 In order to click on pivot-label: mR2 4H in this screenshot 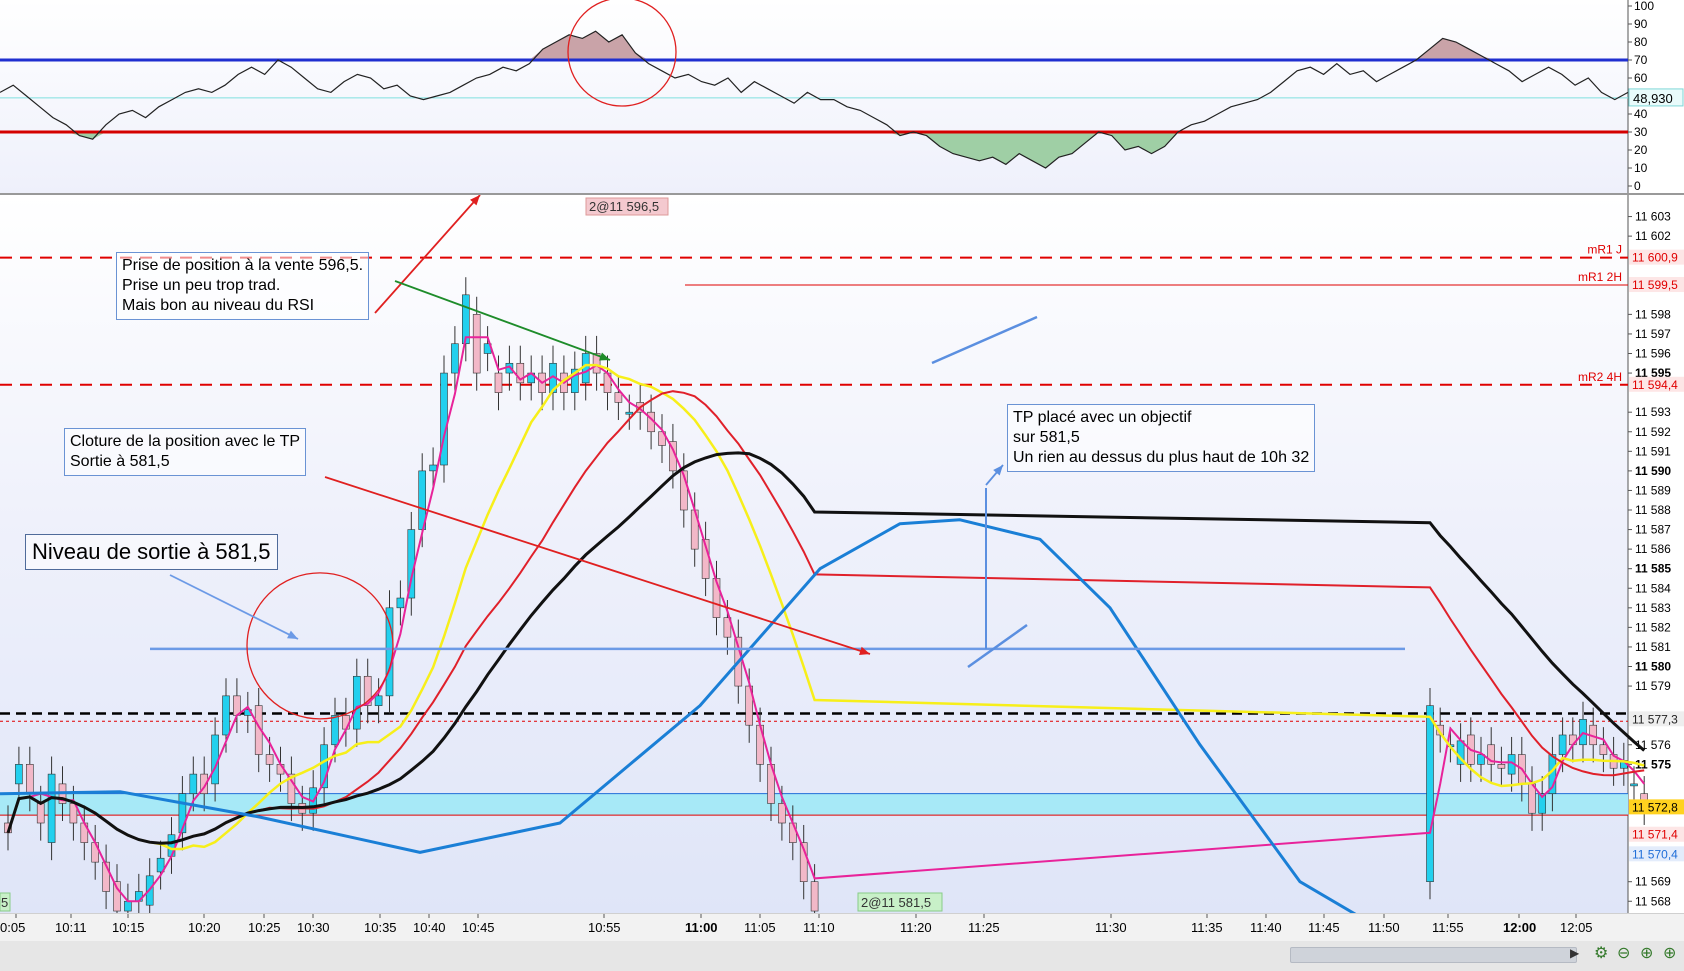, I will do `click(1600, 377)`.